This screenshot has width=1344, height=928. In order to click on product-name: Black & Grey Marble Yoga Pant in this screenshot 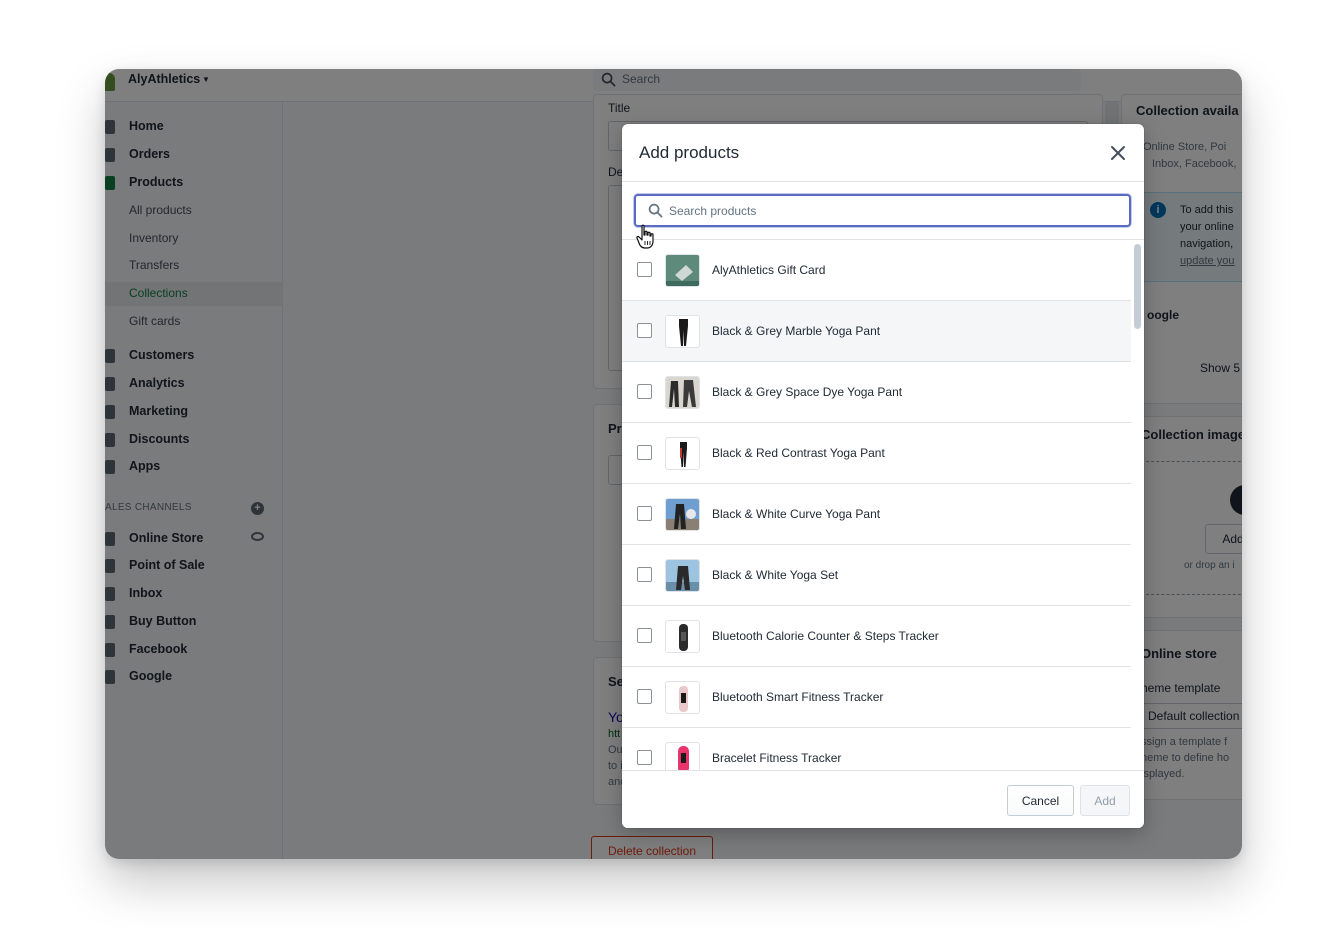, I will do `click(796, 331)`.